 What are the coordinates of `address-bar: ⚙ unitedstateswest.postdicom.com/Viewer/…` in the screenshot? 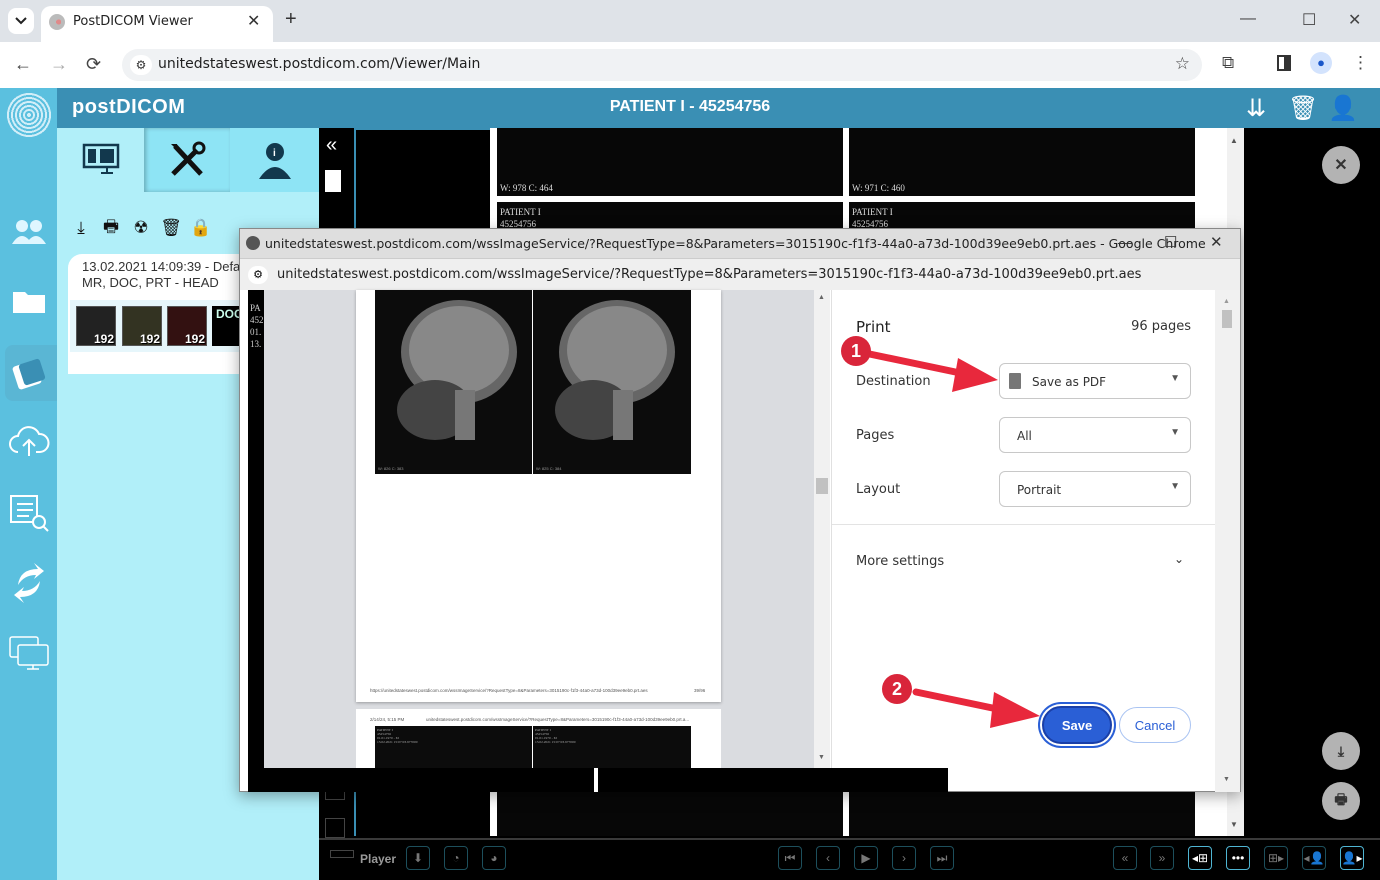 It's located at (662, 65).